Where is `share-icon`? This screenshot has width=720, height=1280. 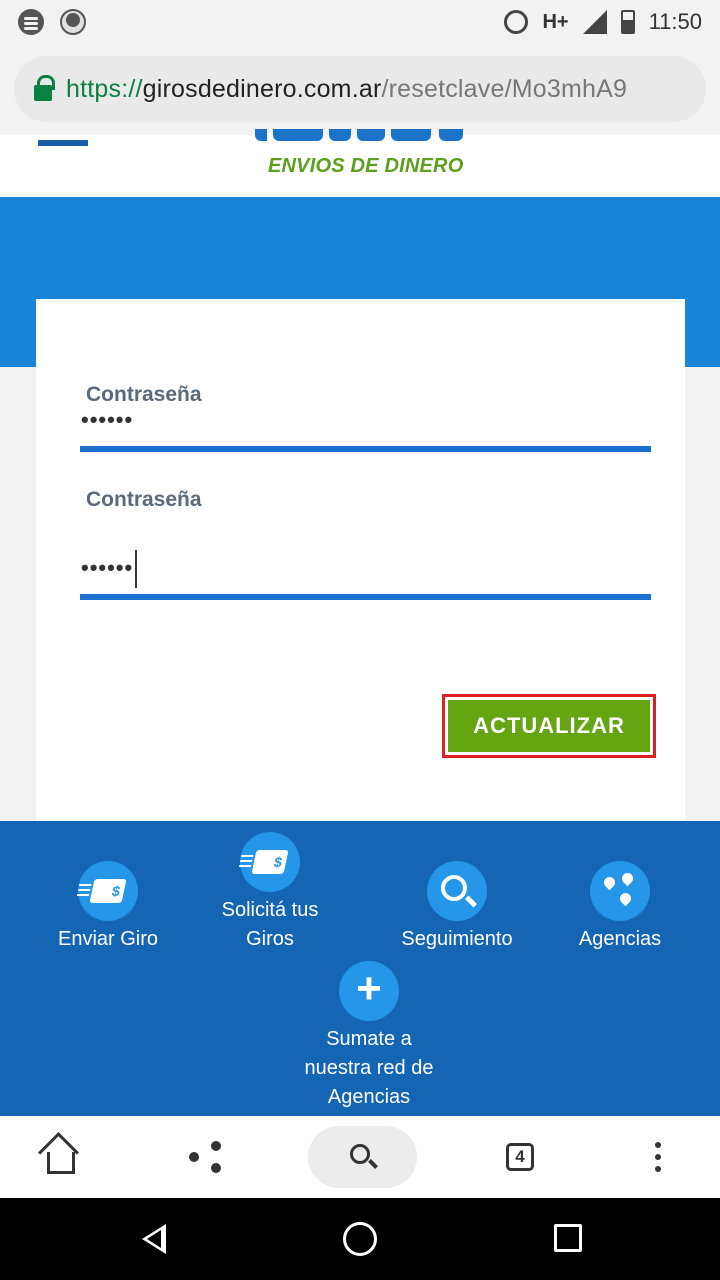
share-icon is located at coordinates (205, 1157).